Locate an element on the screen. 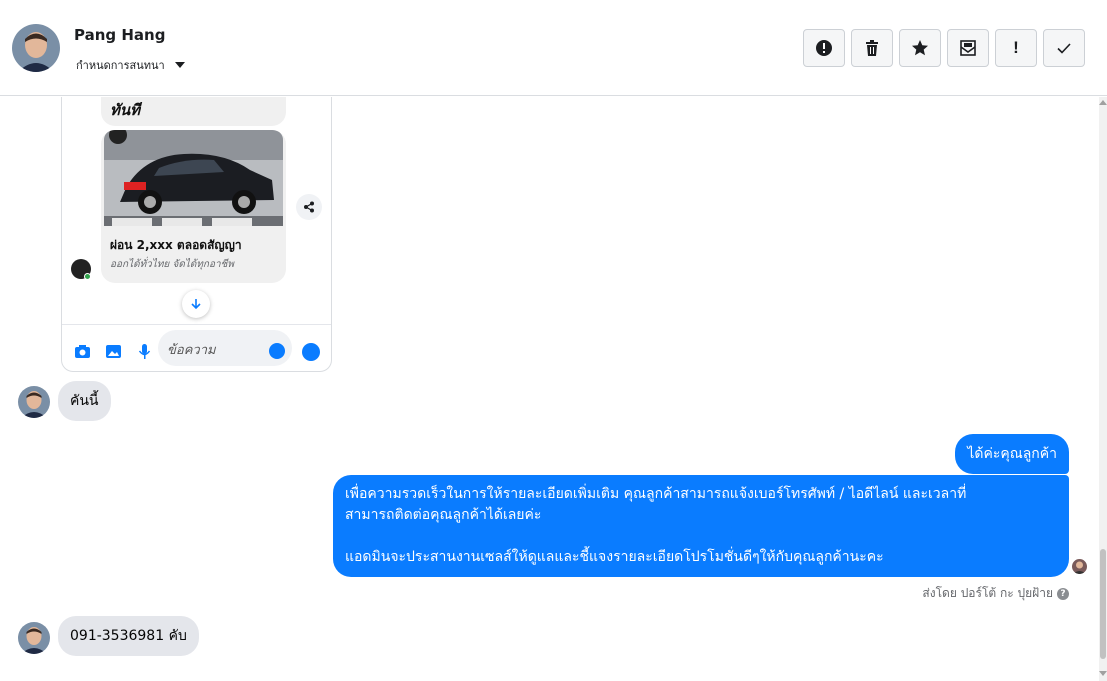  delete-button is located at coordinates (872, 48).